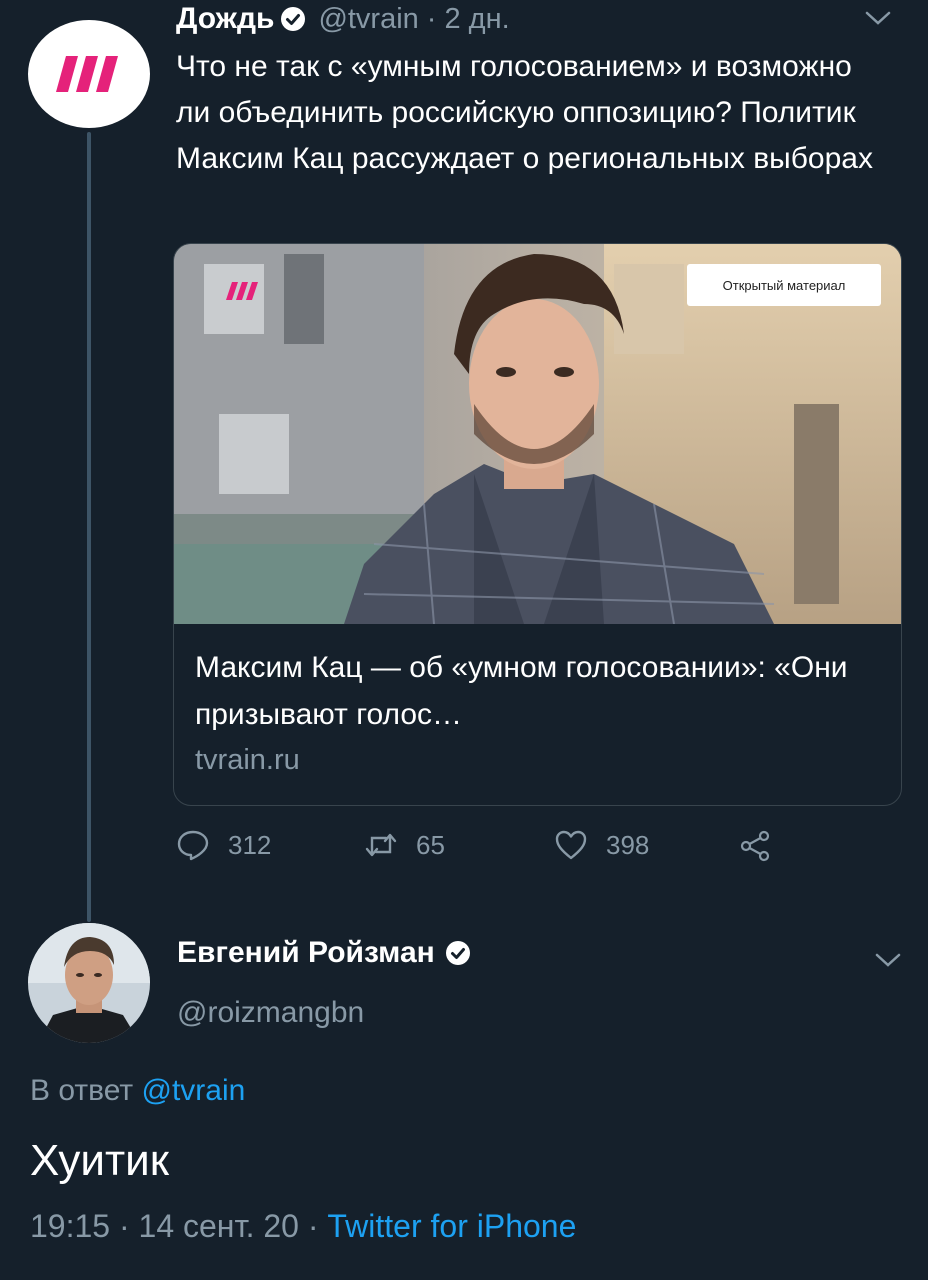 Image resolution: width=928 pixels, height=1280 pixels. I want to click on avatar-roizman, so click(89, 983).